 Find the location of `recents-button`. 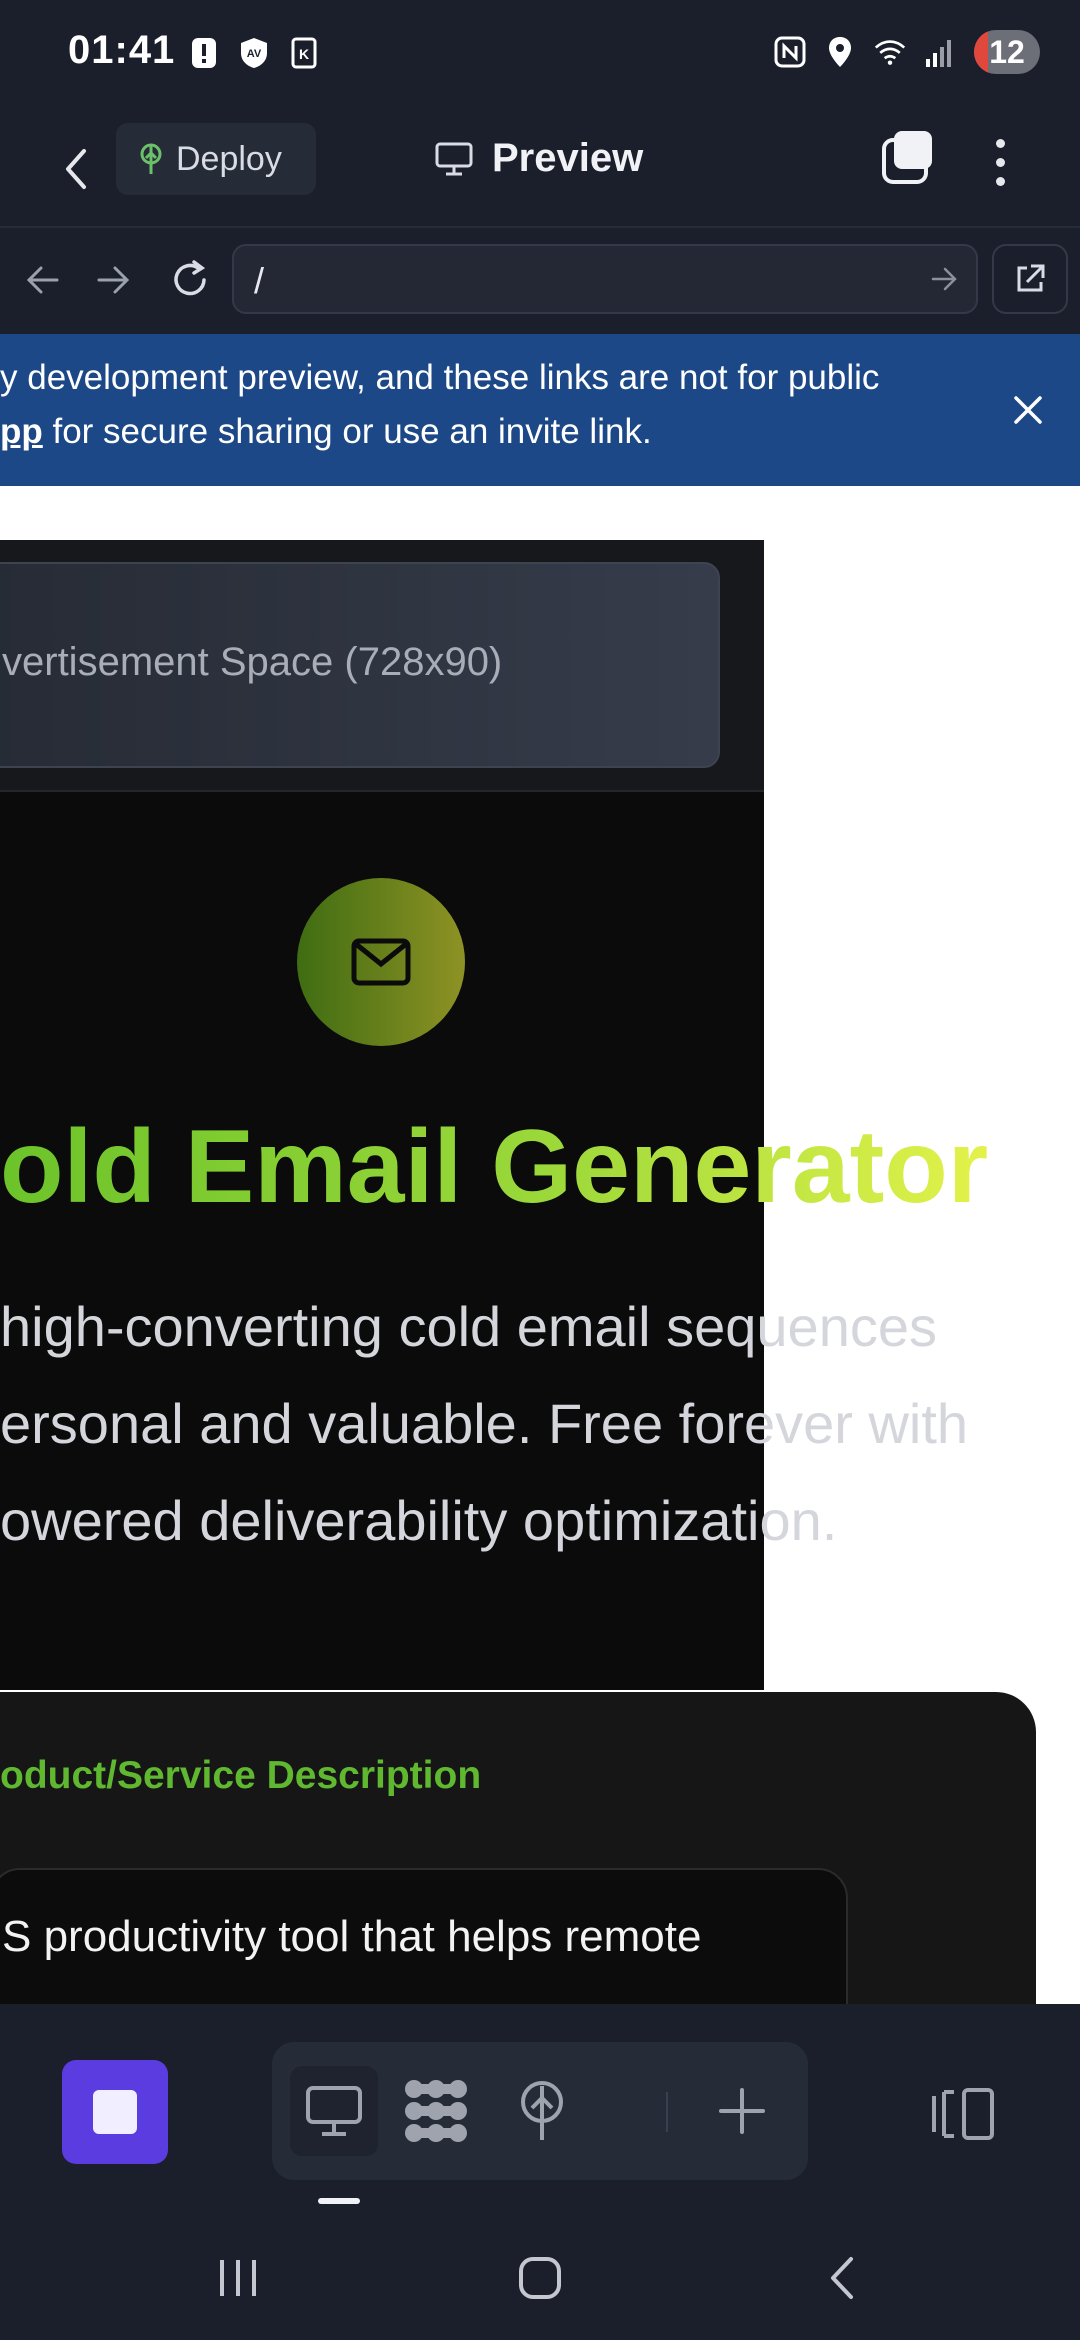

recents-button is located at coordinates (238, 2278).